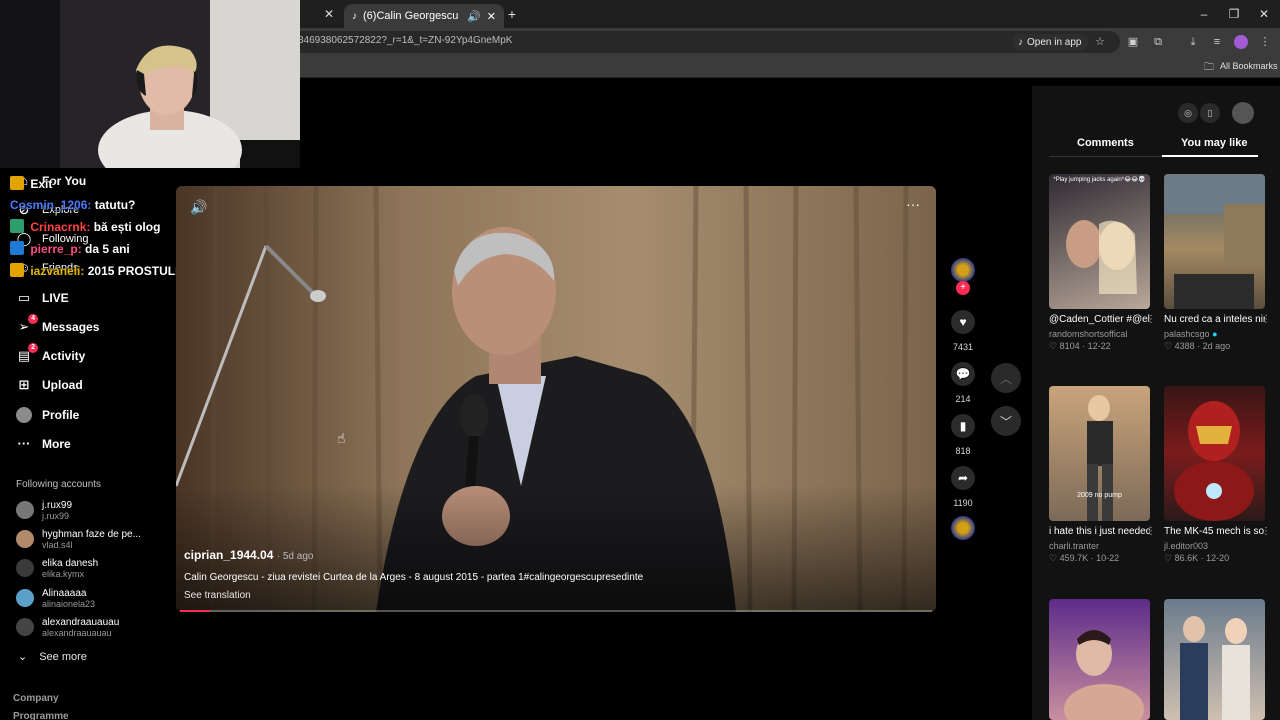 This screenshot has height=720, width=1280. I want to click on chevron-down-icon: ﹀, so click(1005, 421).